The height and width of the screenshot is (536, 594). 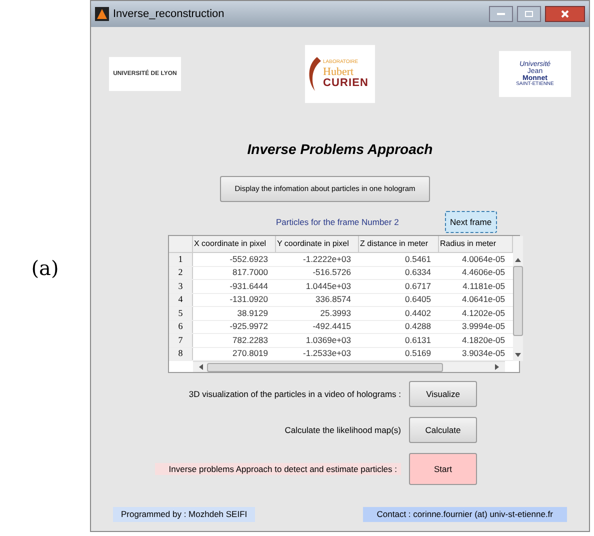 I want to click on action-label: Inverse problems Approach to detect and estimate particles :, so click(x=277, y=469).